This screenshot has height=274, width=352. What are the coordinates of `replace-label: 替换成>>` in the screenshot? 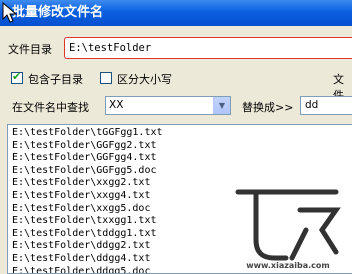 It's located at (268, 107).